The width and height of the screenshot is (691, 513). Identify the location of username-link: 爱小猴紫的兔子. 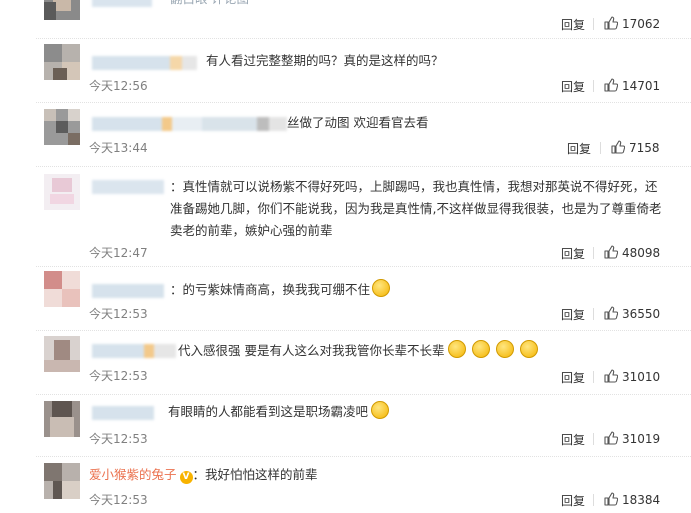
(133, 474).